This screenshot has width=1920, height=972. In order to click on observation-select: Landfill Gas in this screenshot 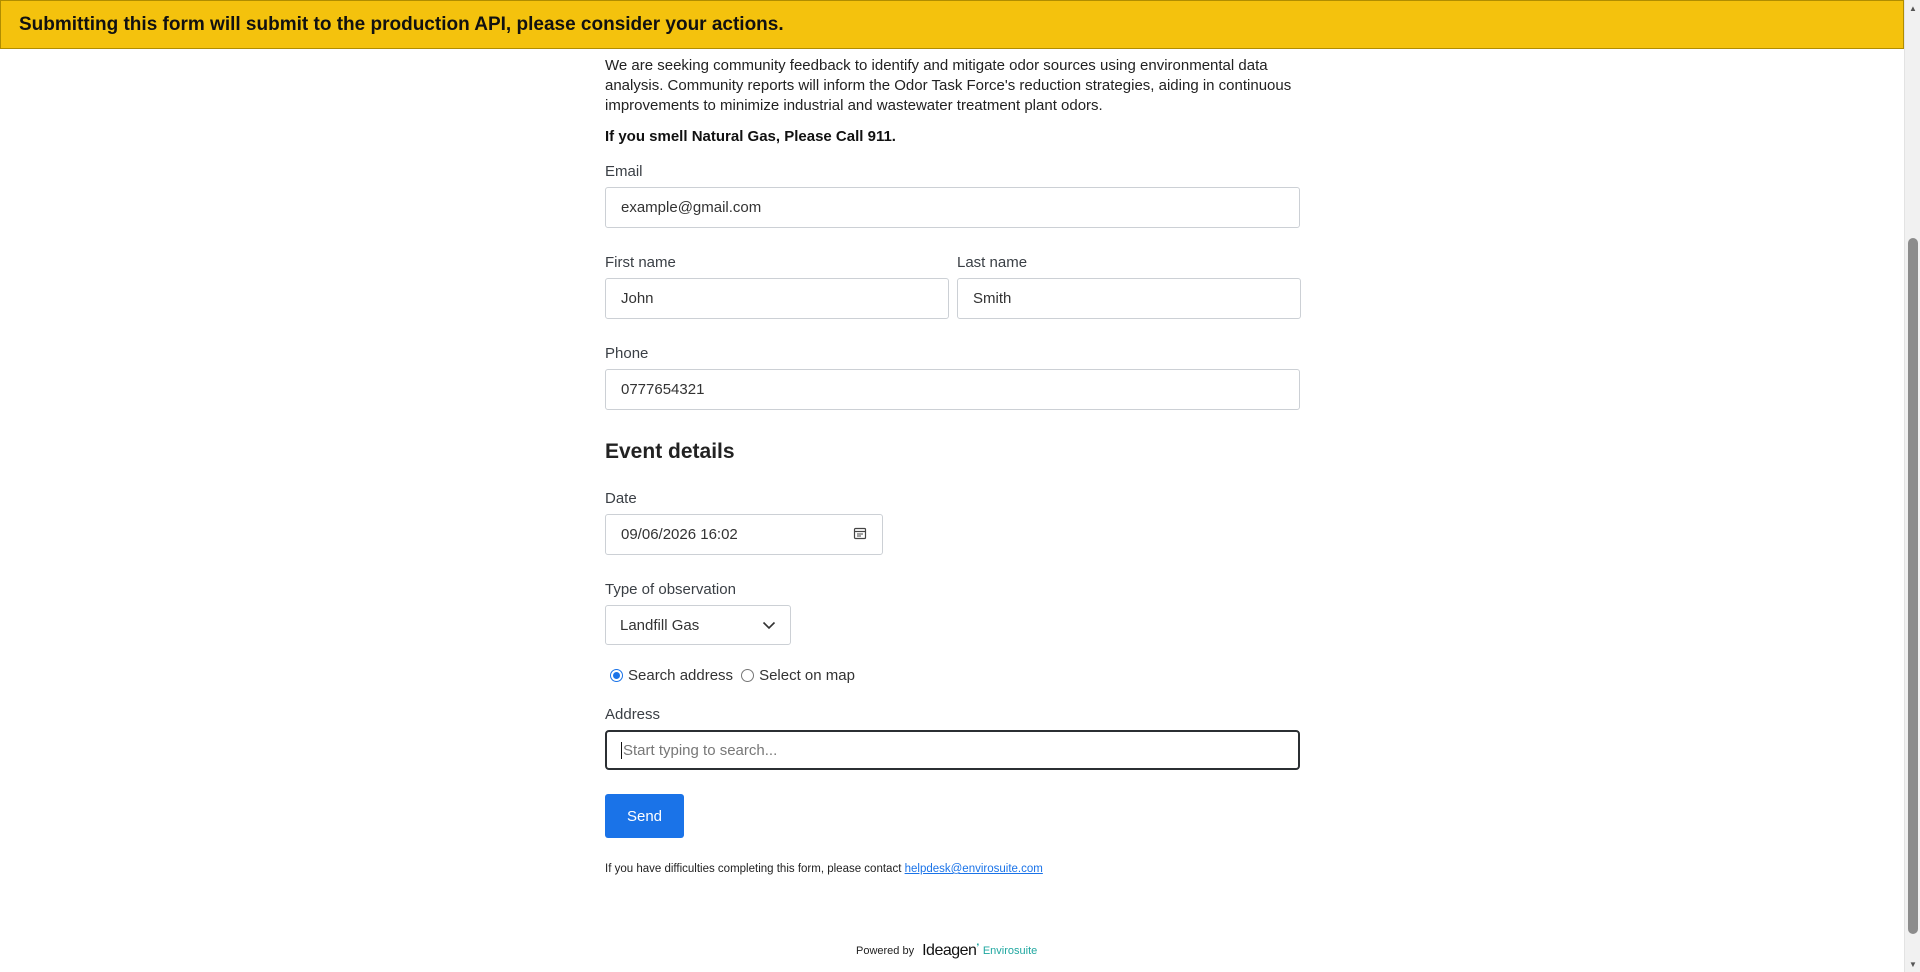, I will do `click(698, 625)`.